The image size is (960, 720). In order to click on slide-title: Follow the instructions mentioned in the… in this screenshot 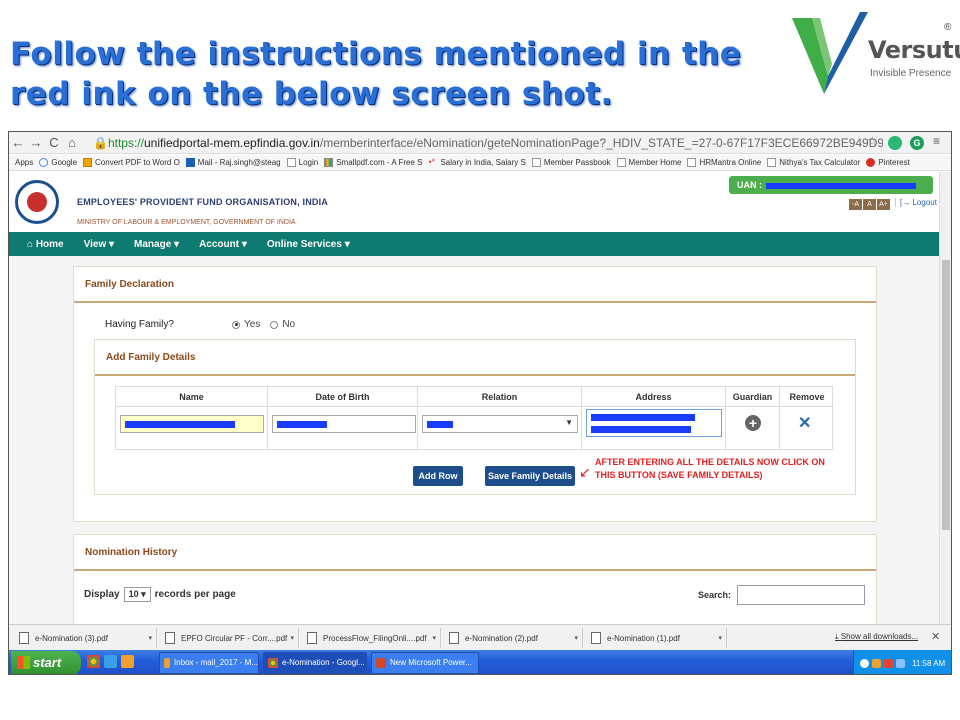, I will do `click(376, 74)`.